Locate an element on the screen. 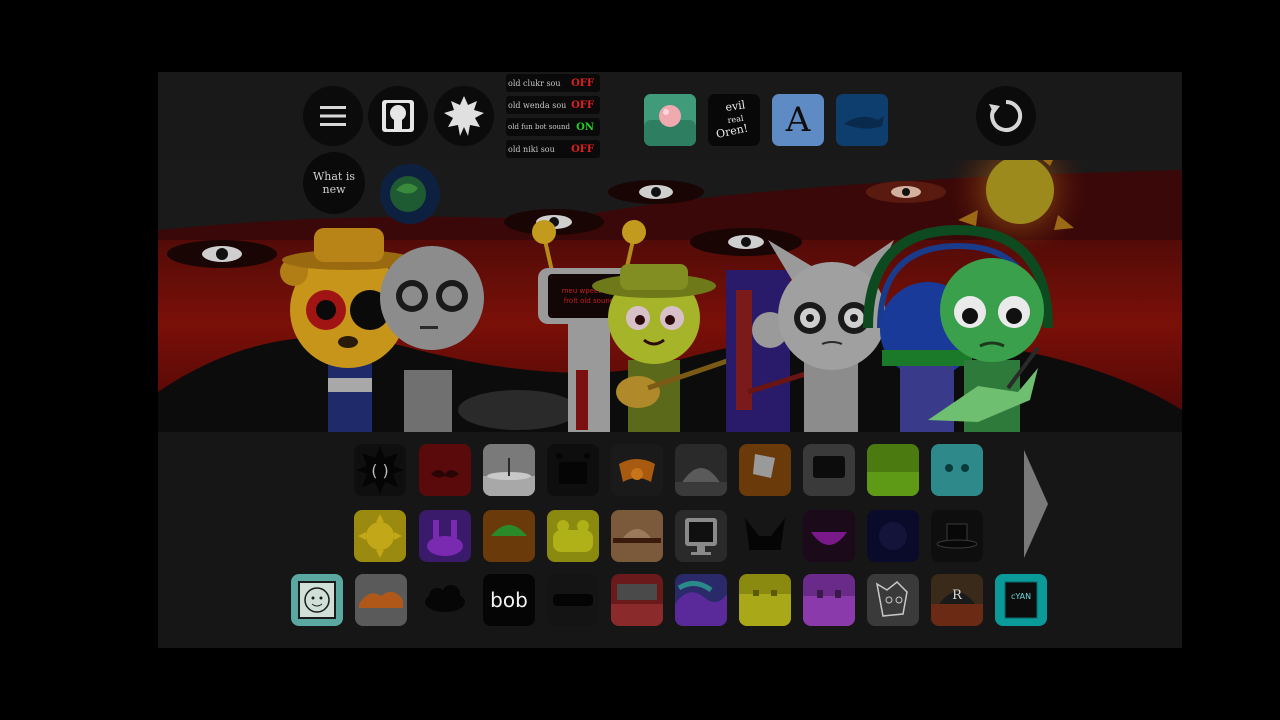 The image size is (1280, 720). icon-brown-hat is located at coordinates (637, 536).